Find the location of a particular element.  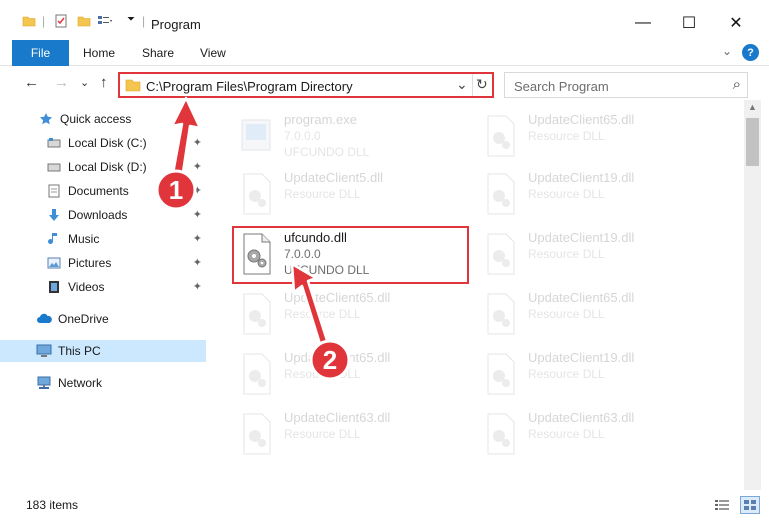

minimize-button: — is located at coordinates (643, 23).